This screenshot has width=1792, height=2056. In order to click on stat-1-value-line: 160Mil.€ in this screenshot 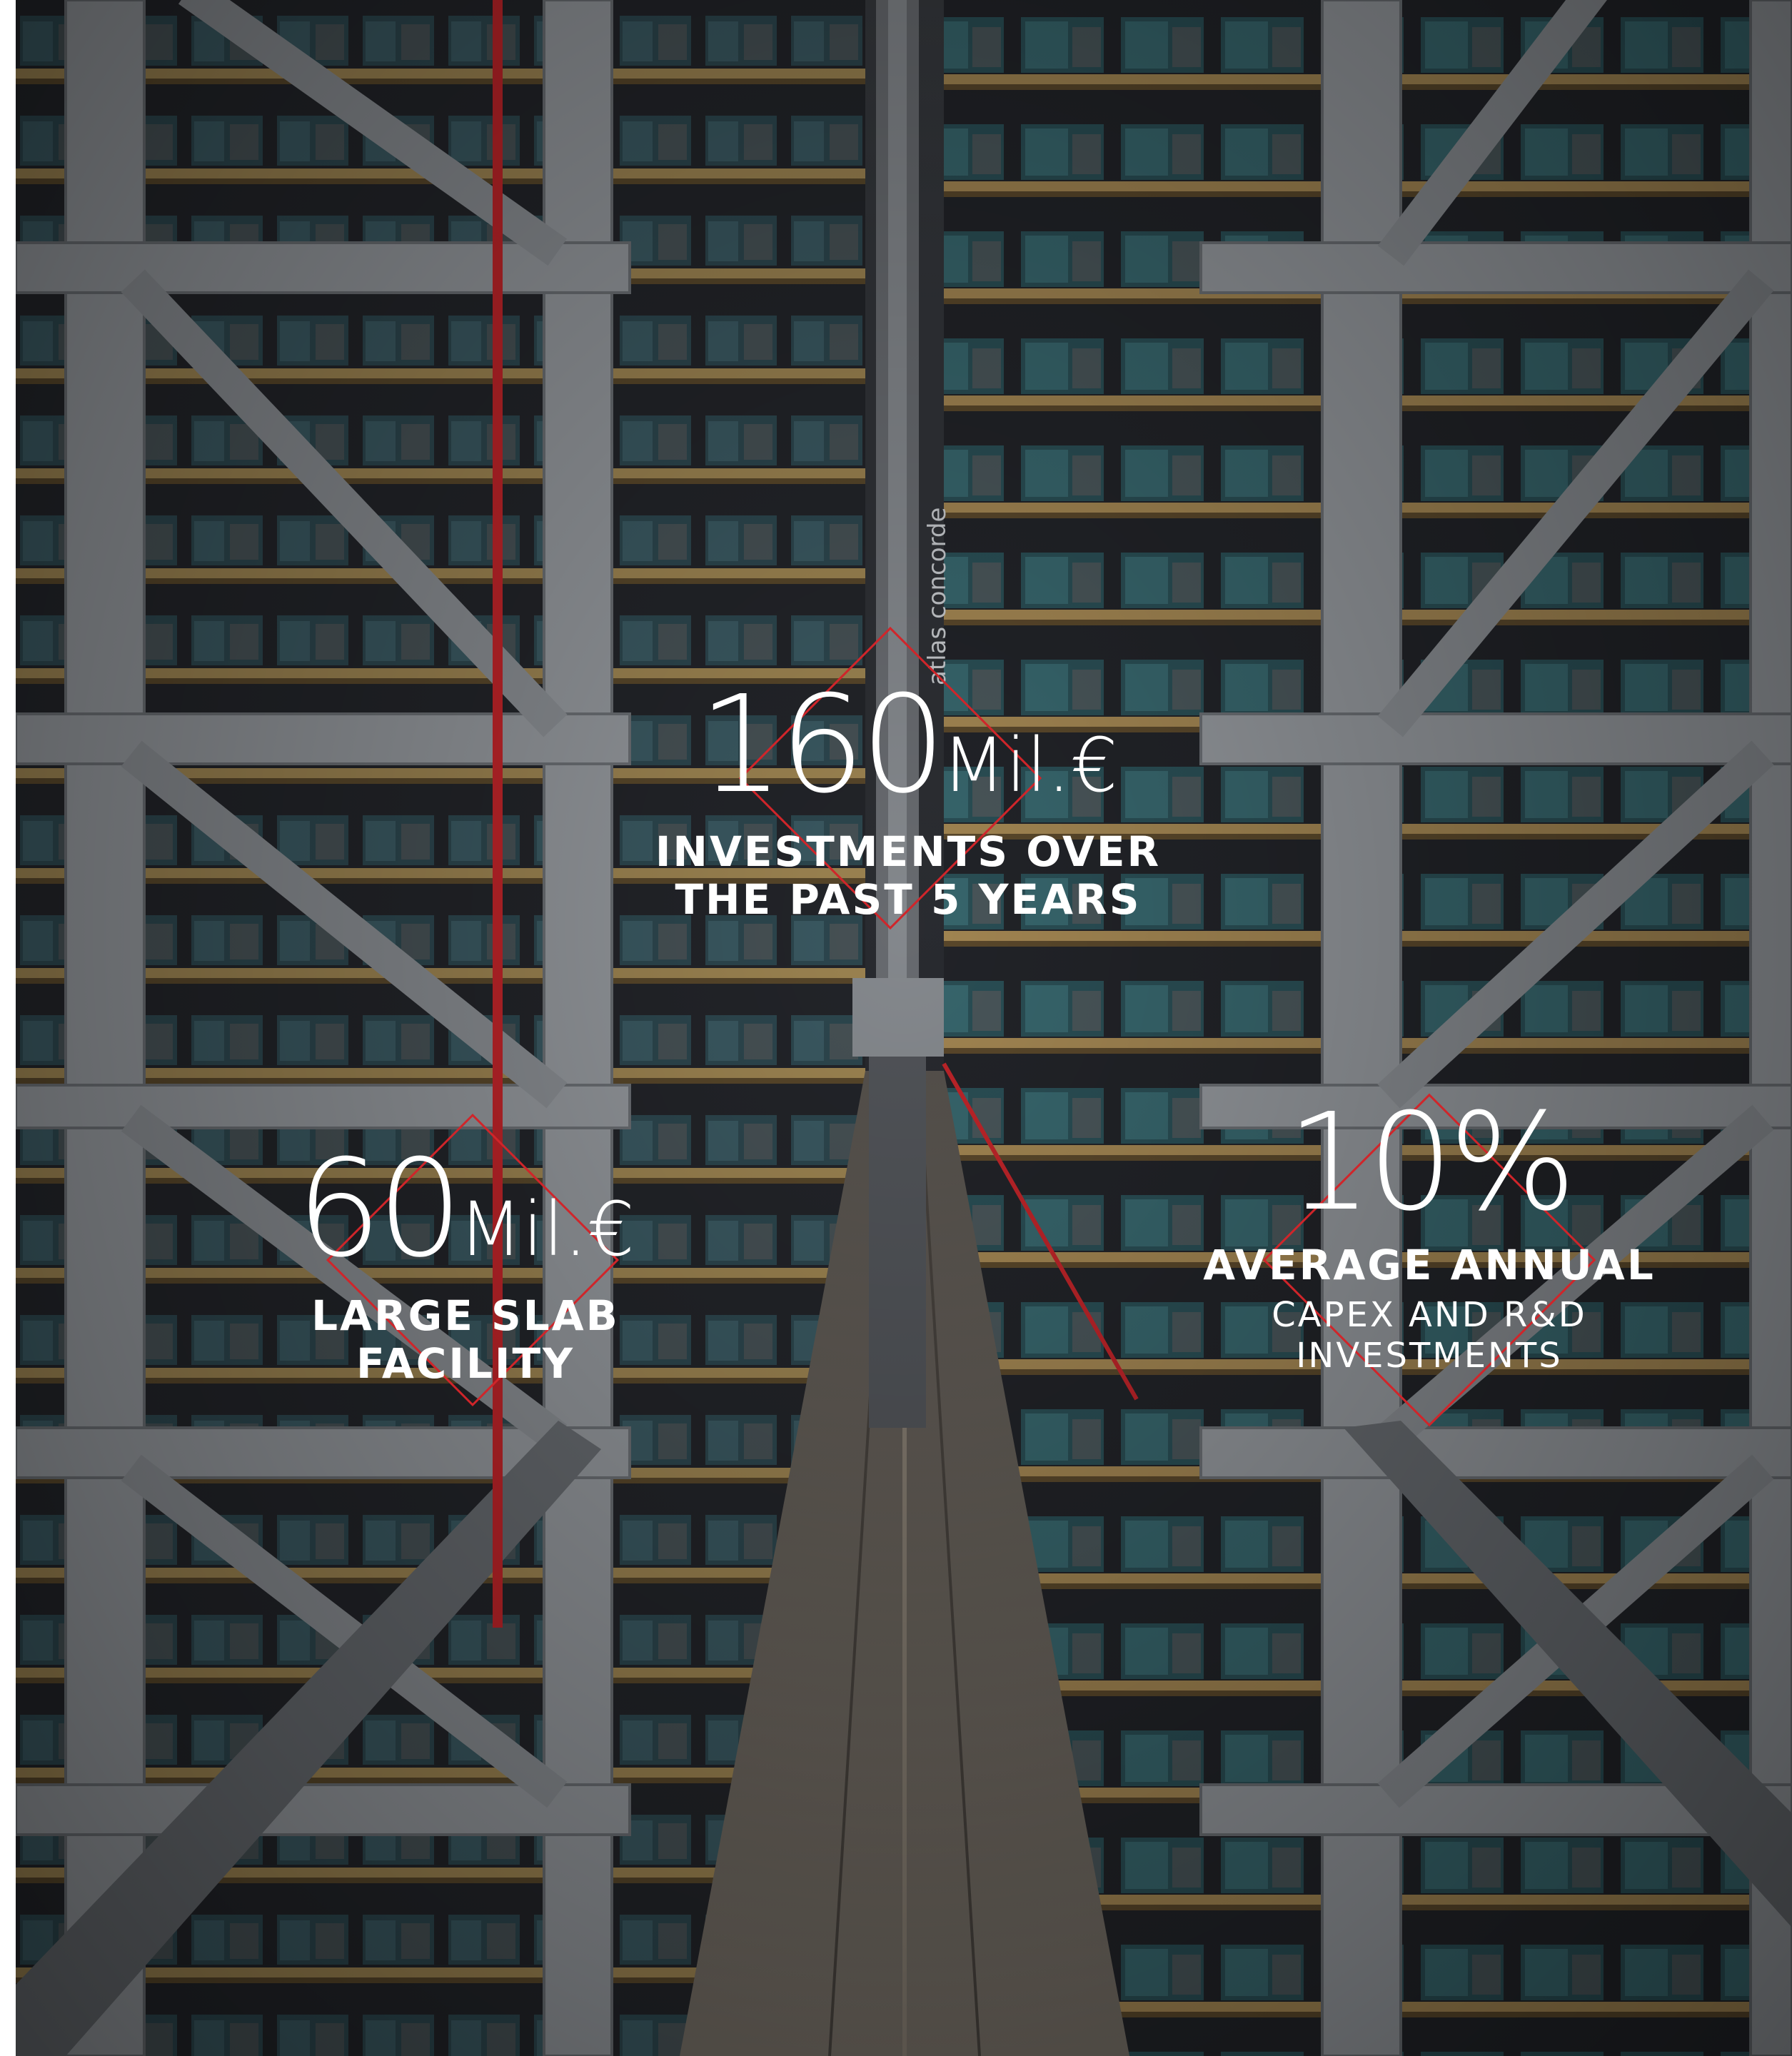, I will do `click(908, 745)`.